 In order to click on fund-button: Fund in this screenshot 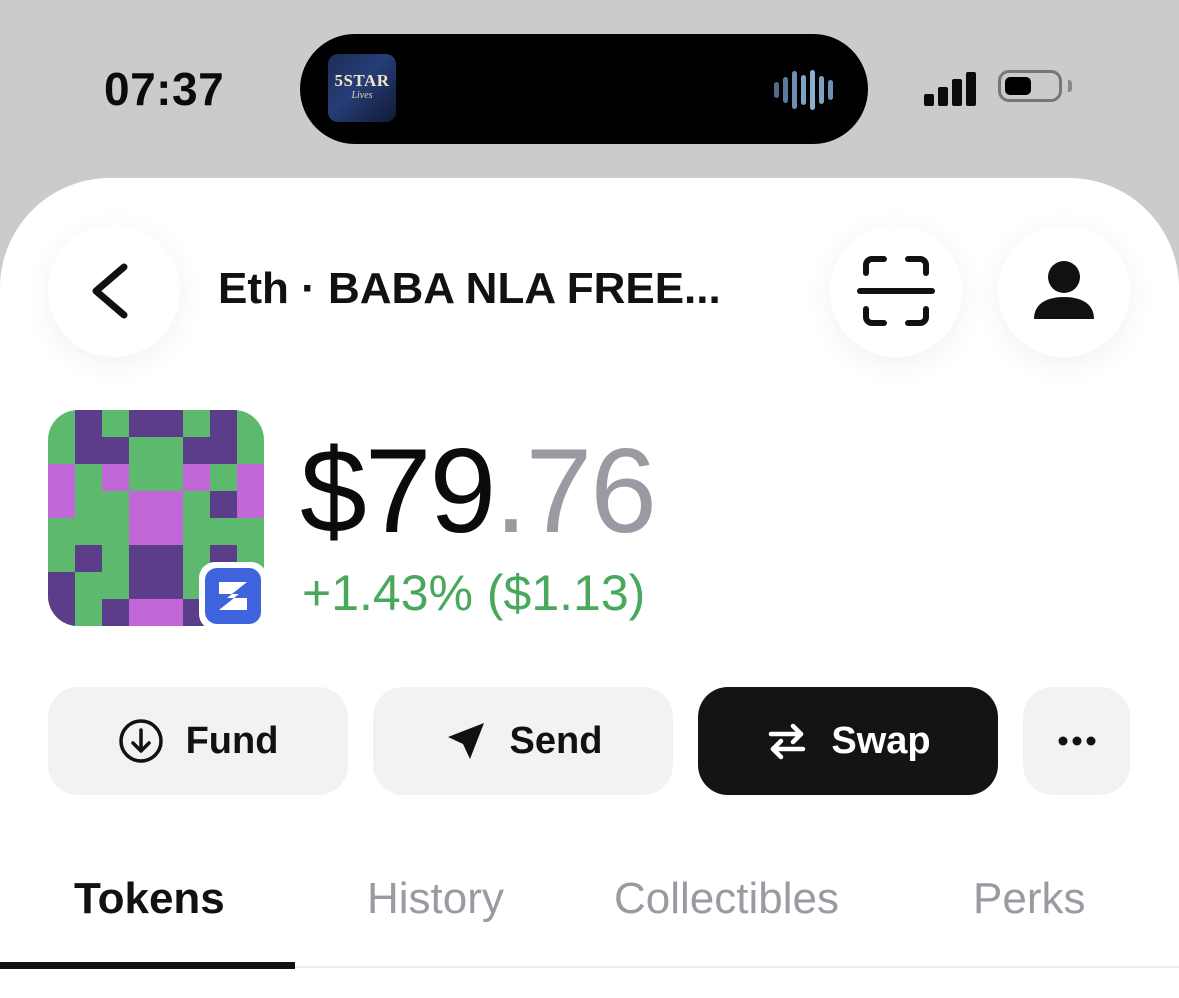, I will do `click(198, 741)`.